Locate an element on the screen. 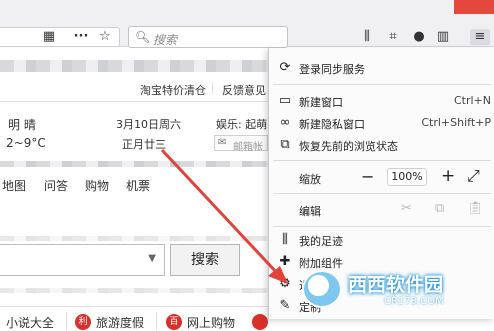 The width and height of the screenshot is (494, 331). site-watermark: 西西软件园 CR173.COM is located at coordinates (394, 289).